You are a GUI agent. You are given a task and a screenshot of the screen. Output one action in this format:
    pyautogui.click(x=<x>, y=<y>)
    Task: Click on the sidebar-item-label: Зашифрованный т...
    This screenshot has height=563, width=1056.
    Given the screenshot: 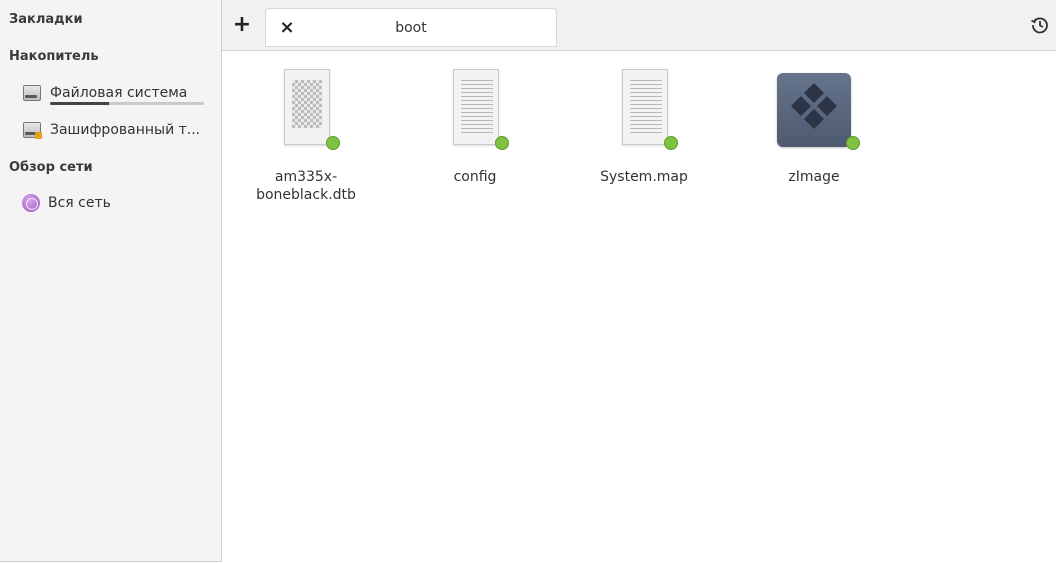 What is the action you would take?
    pyautogui.click(x=125, y=130)
    